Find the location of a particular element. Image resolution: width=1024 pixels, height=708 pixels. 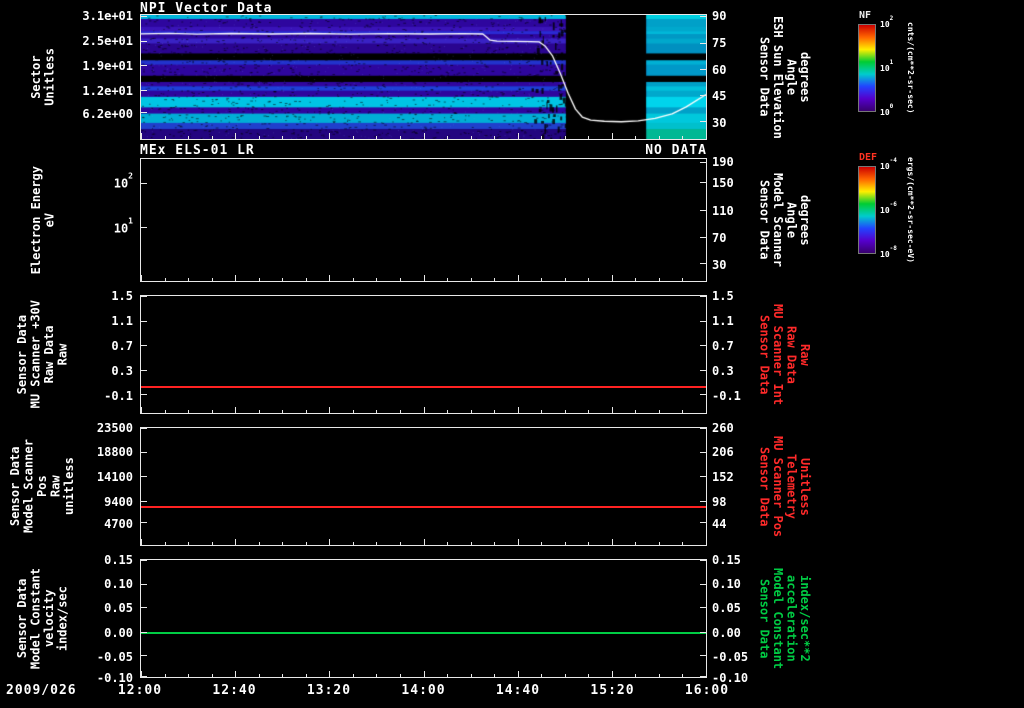

x-tick-label: 12:00 is located at coordinates (140, 690).